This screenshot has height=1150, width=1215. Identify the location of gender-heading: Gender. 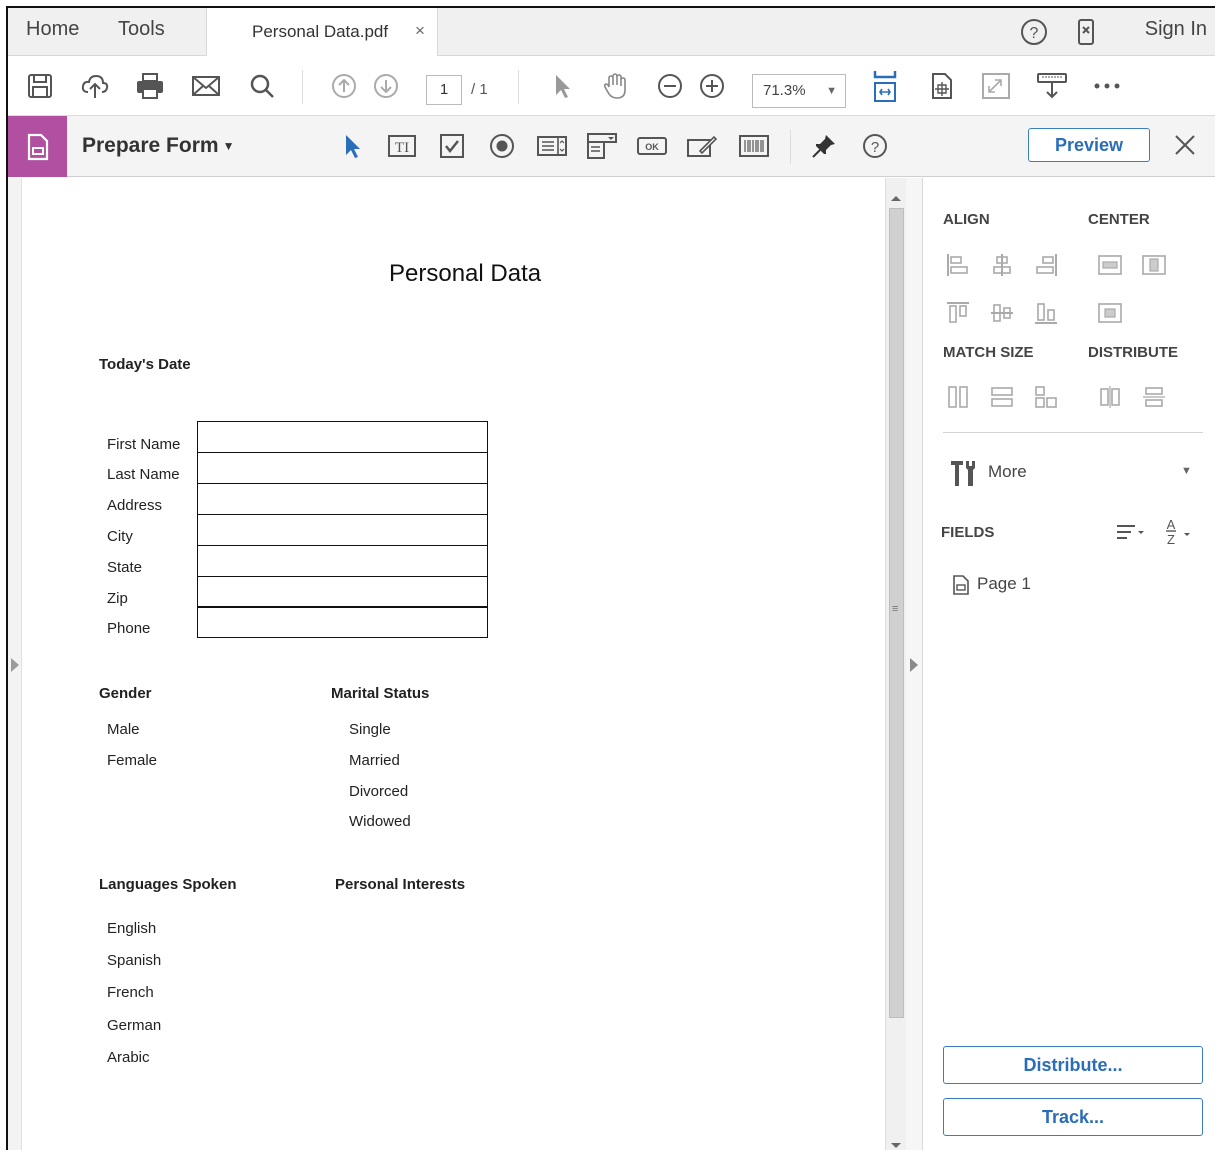
(125, 693).